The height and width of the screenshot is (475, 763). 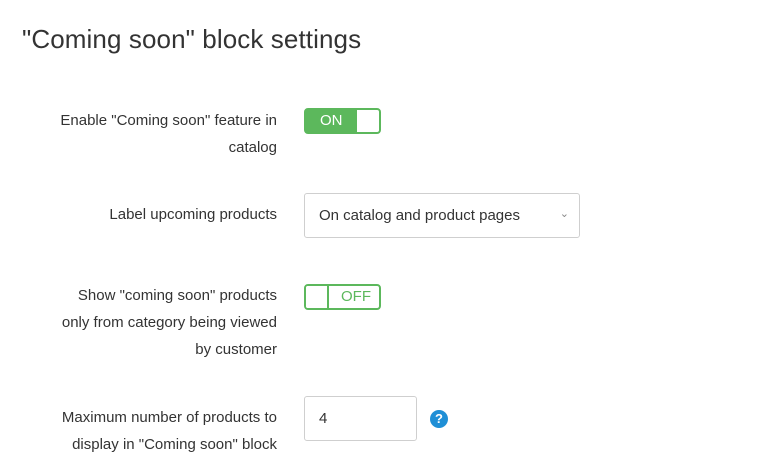 What do you see at coordinates (564, 214) in the screenshot?
I see `chevron-down-icon: ⌄` at bounding box center [564, 214].